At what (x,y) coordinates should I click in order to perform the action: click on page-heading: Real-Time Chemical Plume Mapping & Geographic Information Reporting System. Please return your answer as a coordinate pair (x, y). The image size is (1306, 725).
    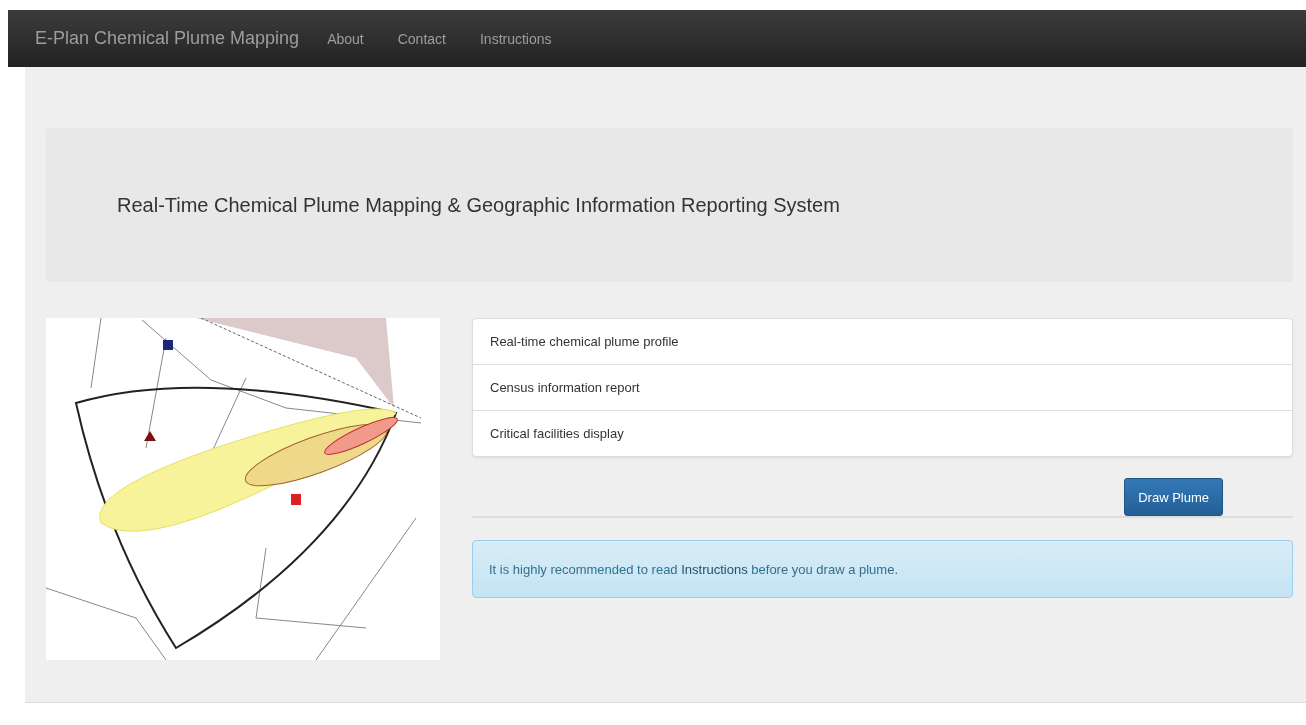
    Looking at the image, I should click on (478, 205).